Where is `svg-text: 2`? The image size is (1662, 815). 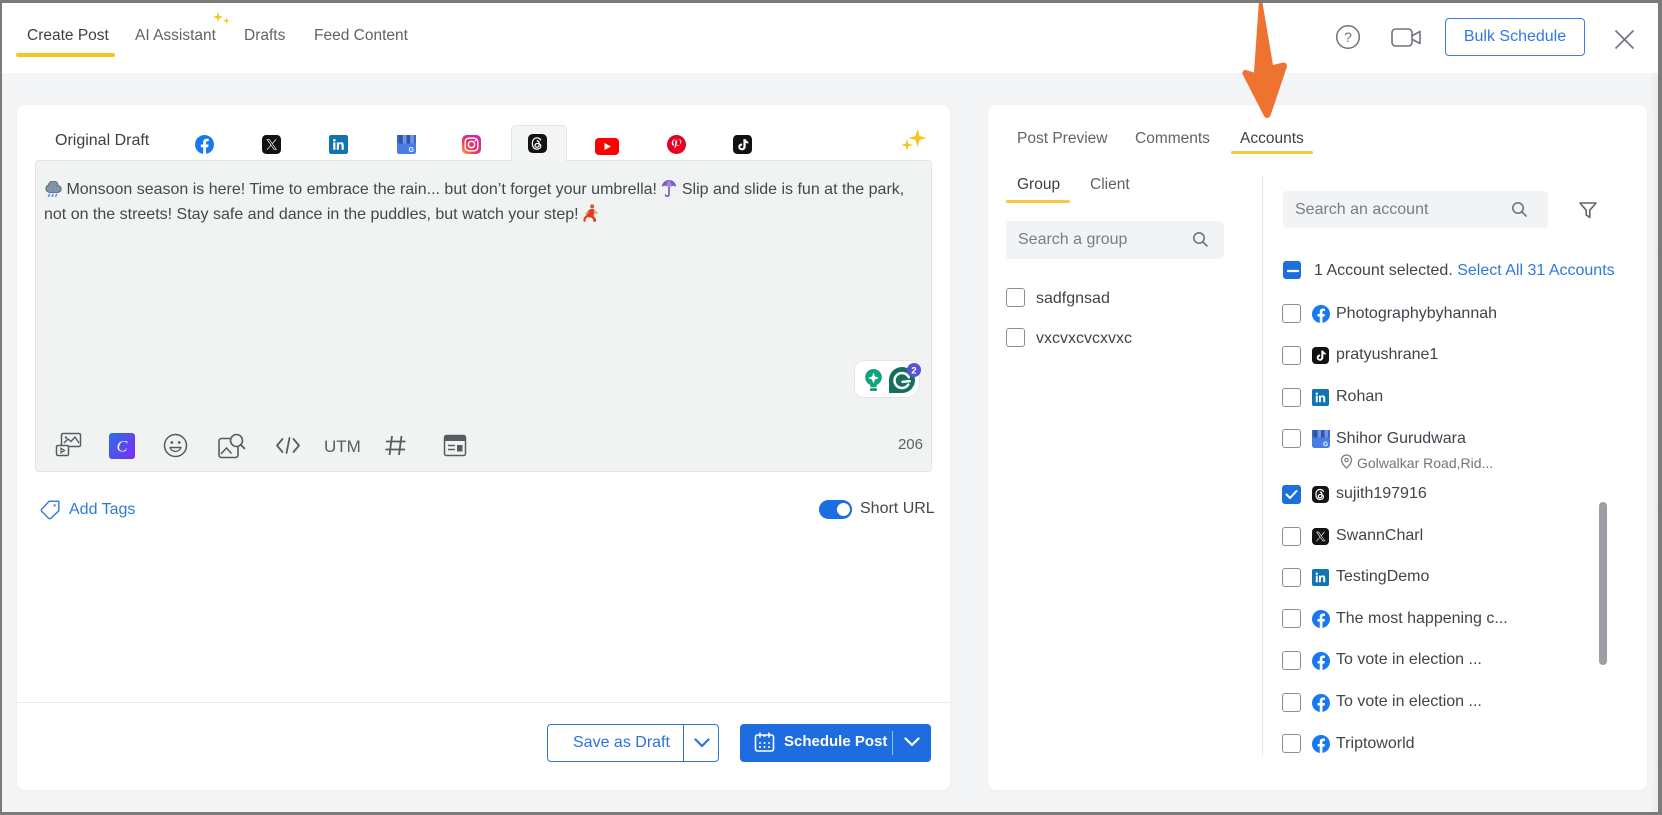
svg-text: 2 is located at coordinates (913, 370).